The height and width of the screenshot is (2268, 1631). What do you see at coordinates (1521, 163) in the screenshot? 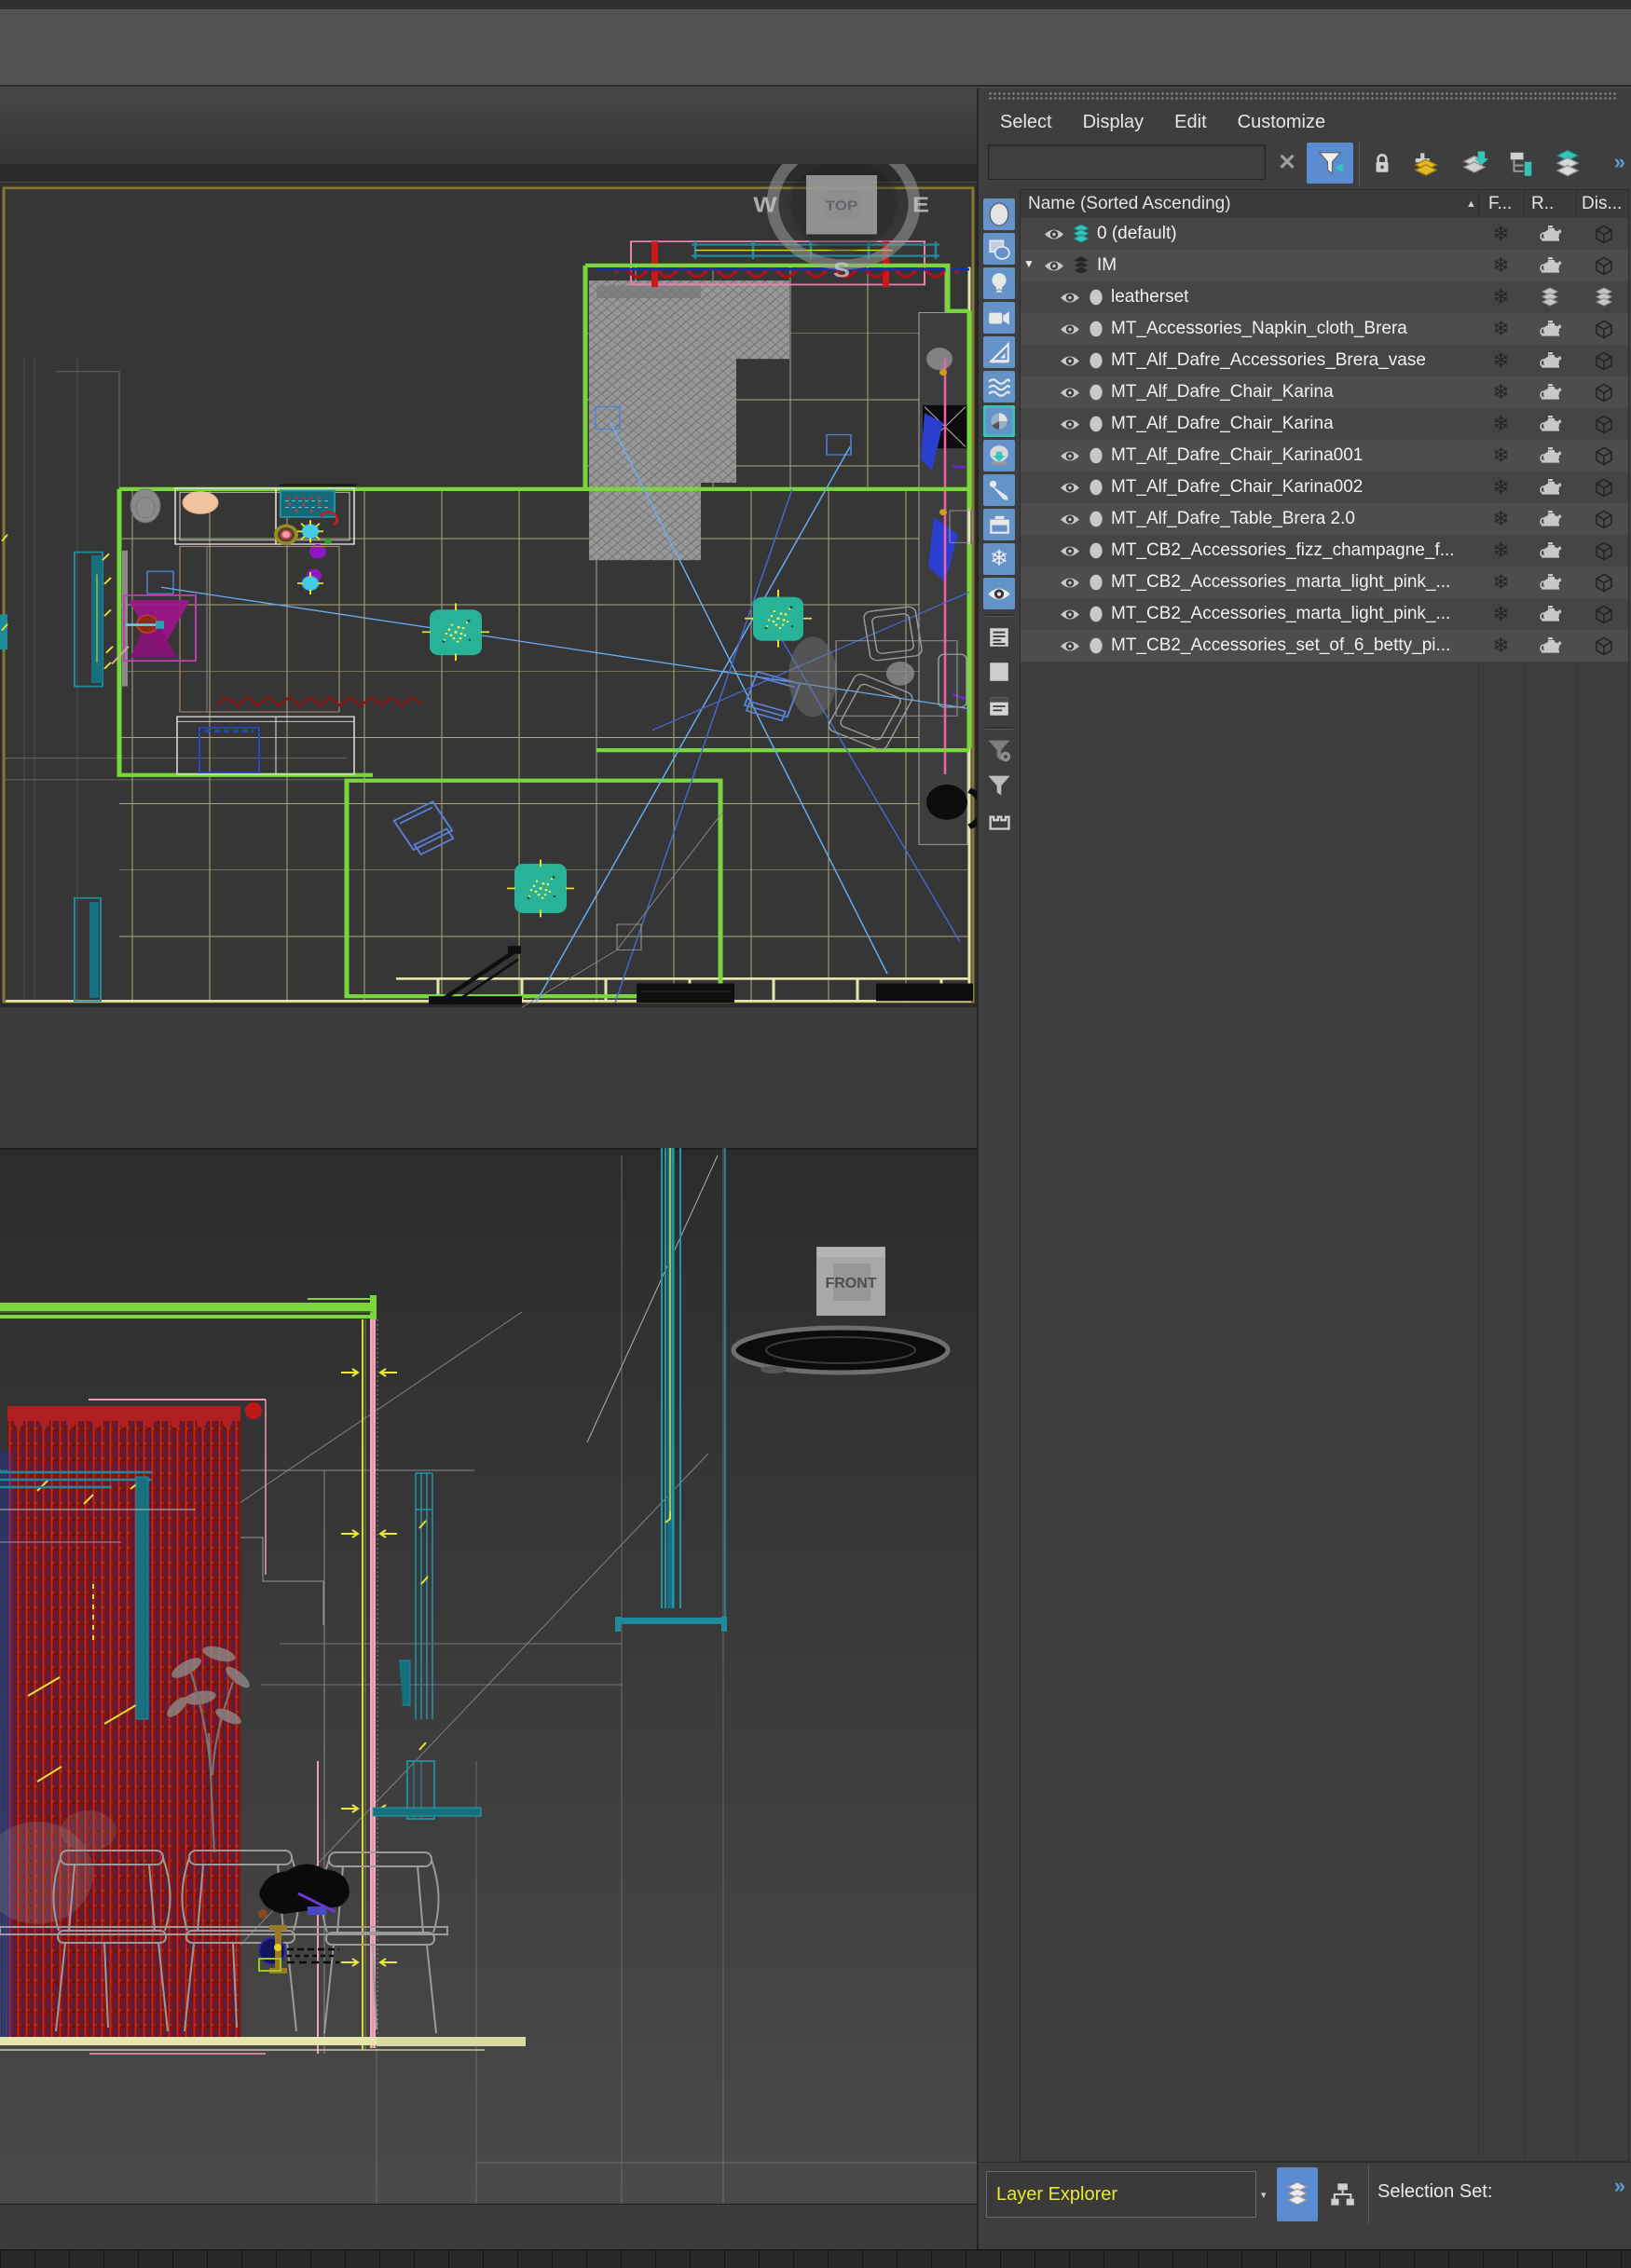
I see `nested-layers-button` at bounding box center [1521, 163].